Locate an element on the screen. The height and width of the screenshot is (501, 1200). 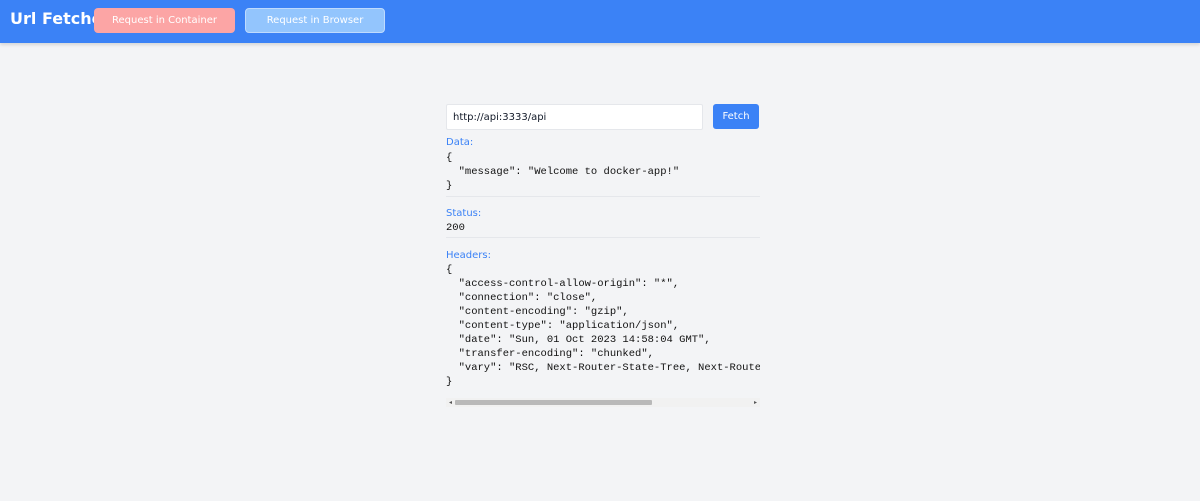
url-input is located at coordinates (574, 117).